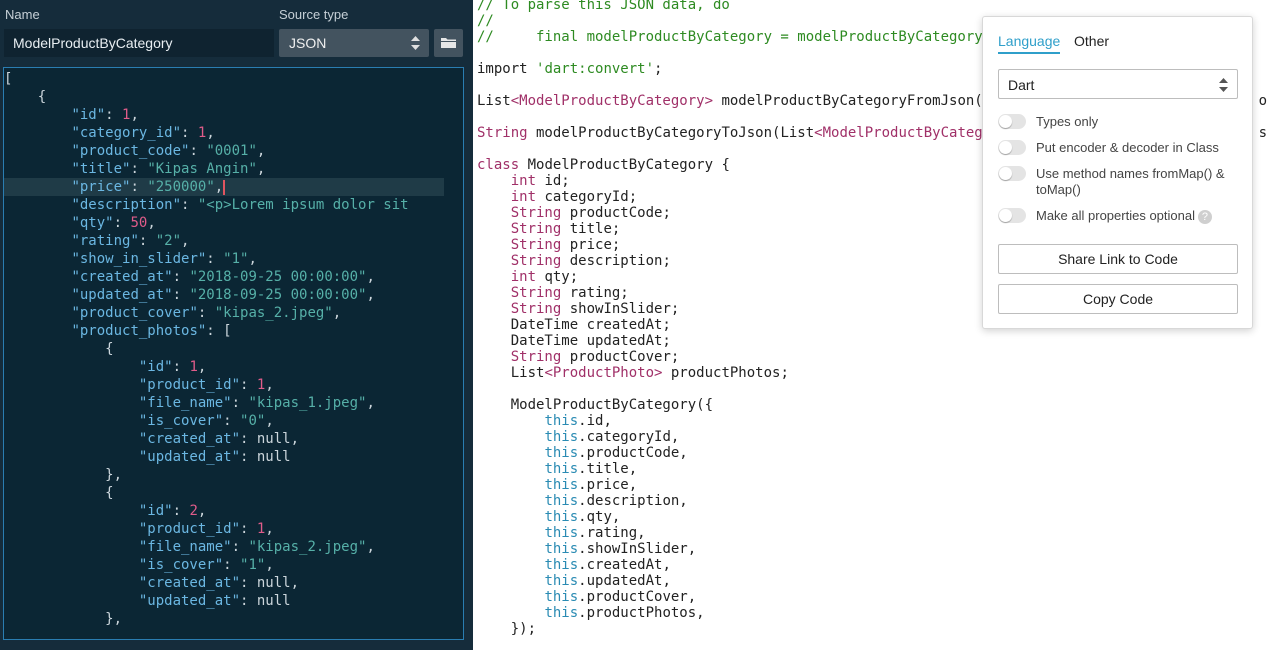 This screenshot has height=650, width=1273. What do you see at coordinates (105, 241) in the screenshot?
I see `json-token: "rating"` at bounding box center [105, 241].